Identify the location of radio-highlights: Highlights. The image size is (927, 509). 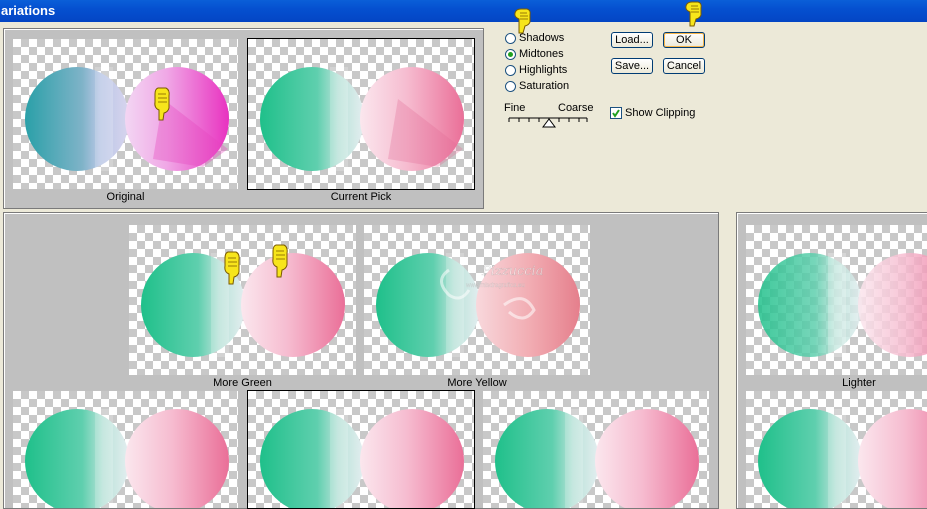
(536, 70).